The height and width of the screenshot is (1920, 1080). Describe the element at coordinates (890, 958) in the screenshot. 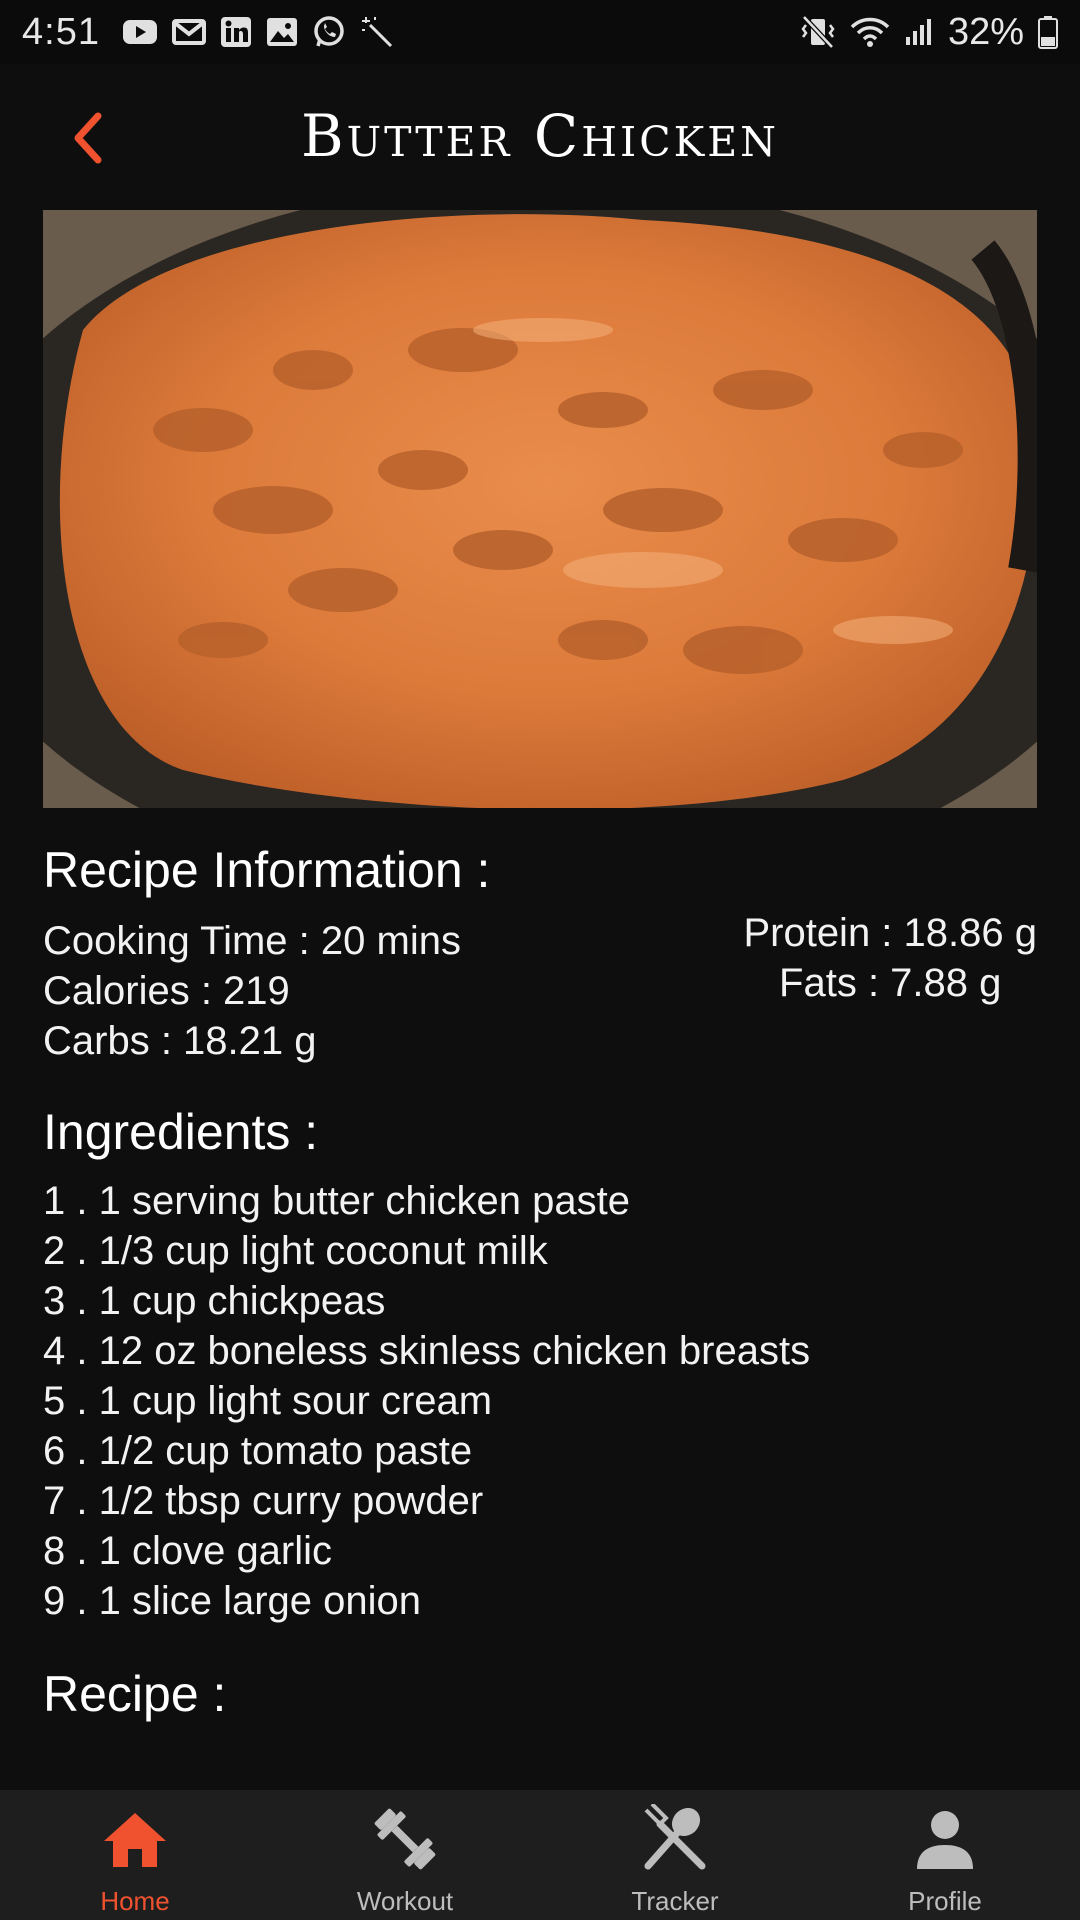

I see `recipe-info-right: Protein : 18.86 g Fats : 7.88 g` at that location.